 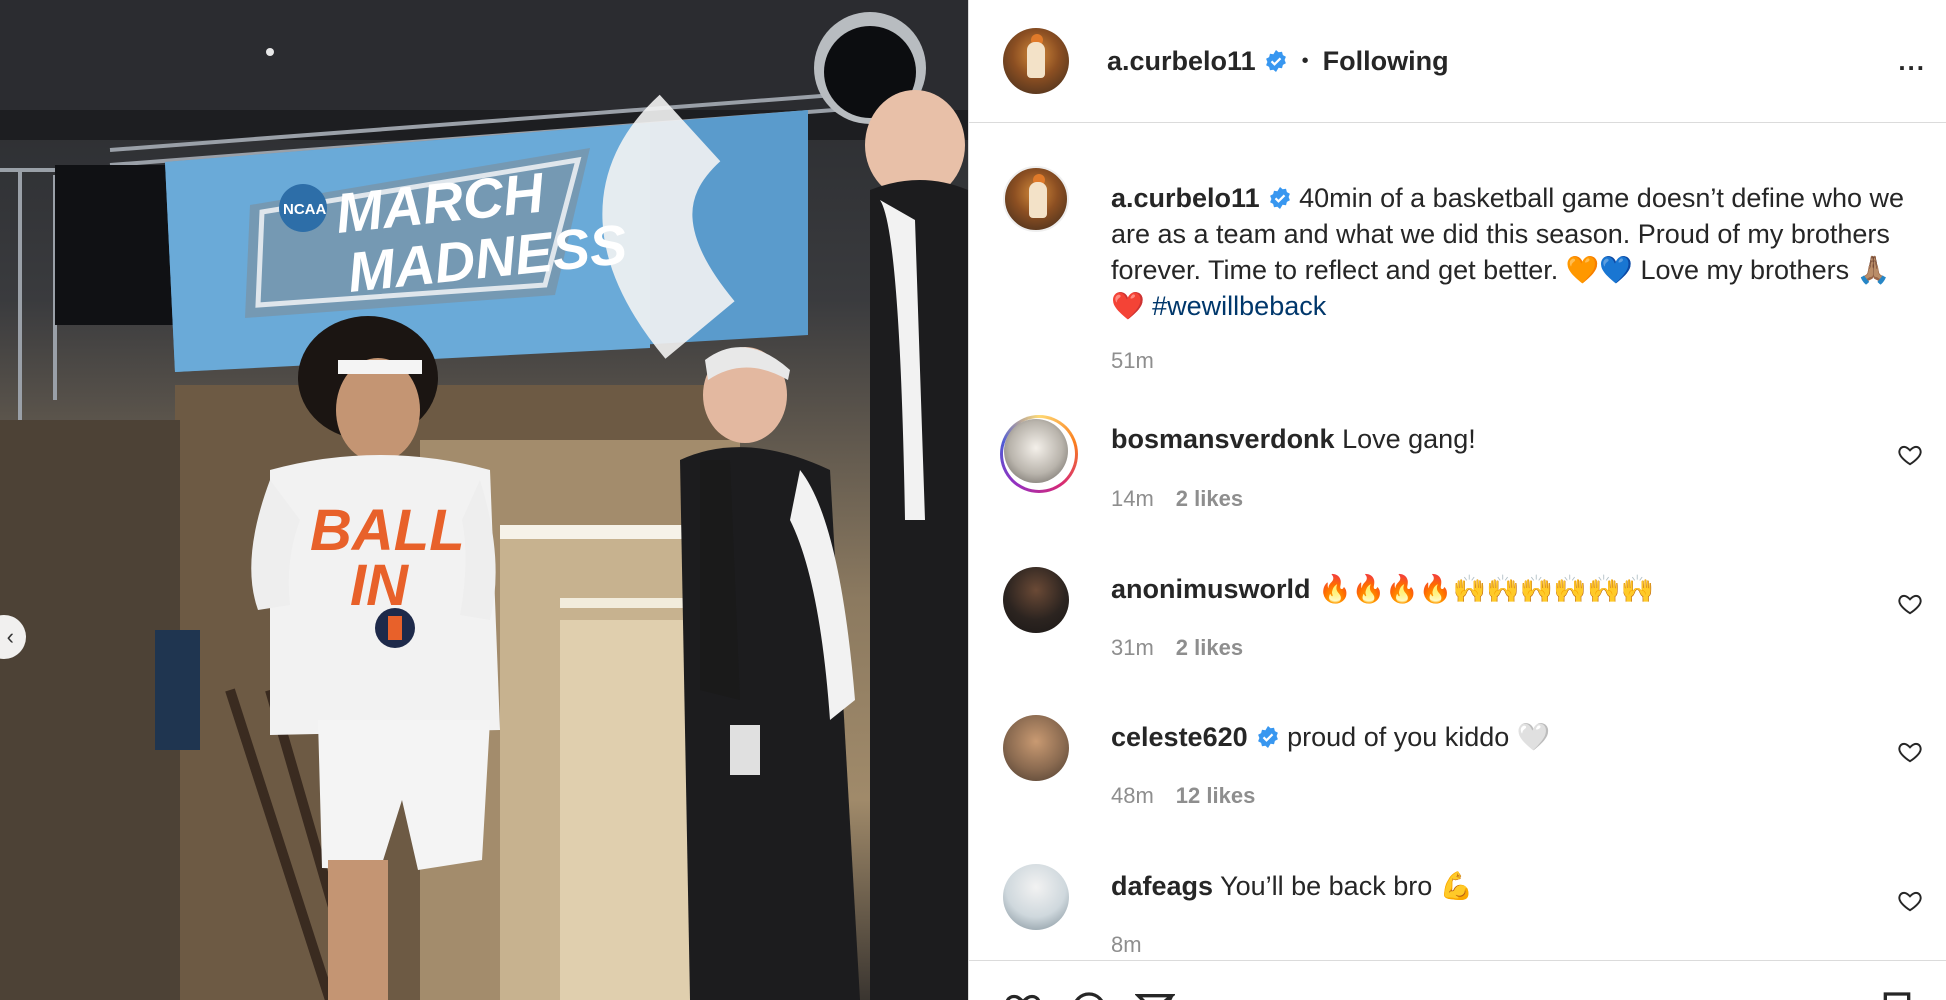 What do you see at coordinates (1211, 589) in the screenshot?
I see `commenter-username: anonimusworld` at bounding box center [1211, 589].